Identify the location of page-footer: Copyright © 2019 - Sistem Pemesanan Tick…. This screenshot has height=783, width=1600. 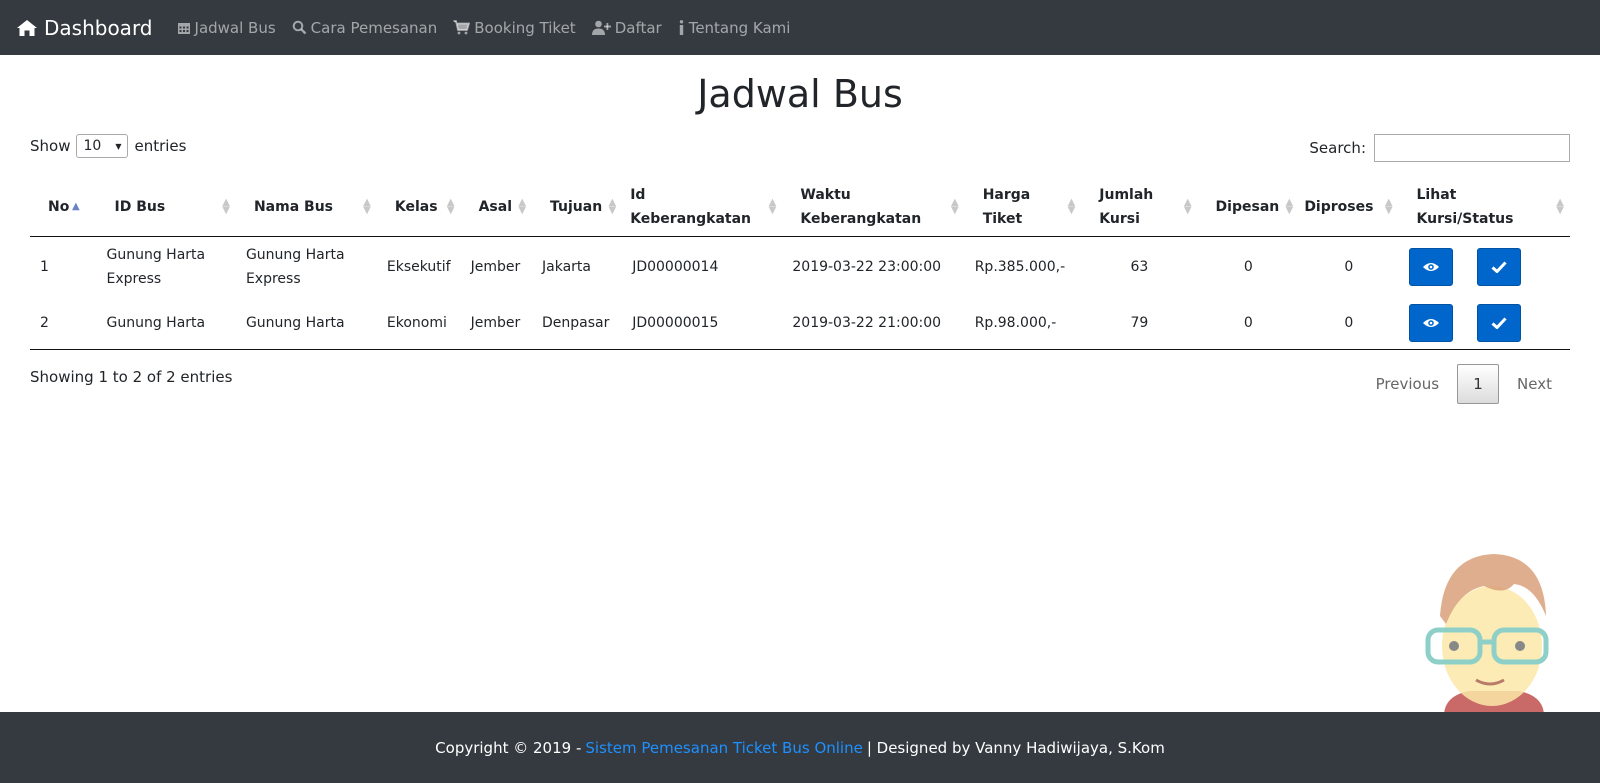
(800, 747).